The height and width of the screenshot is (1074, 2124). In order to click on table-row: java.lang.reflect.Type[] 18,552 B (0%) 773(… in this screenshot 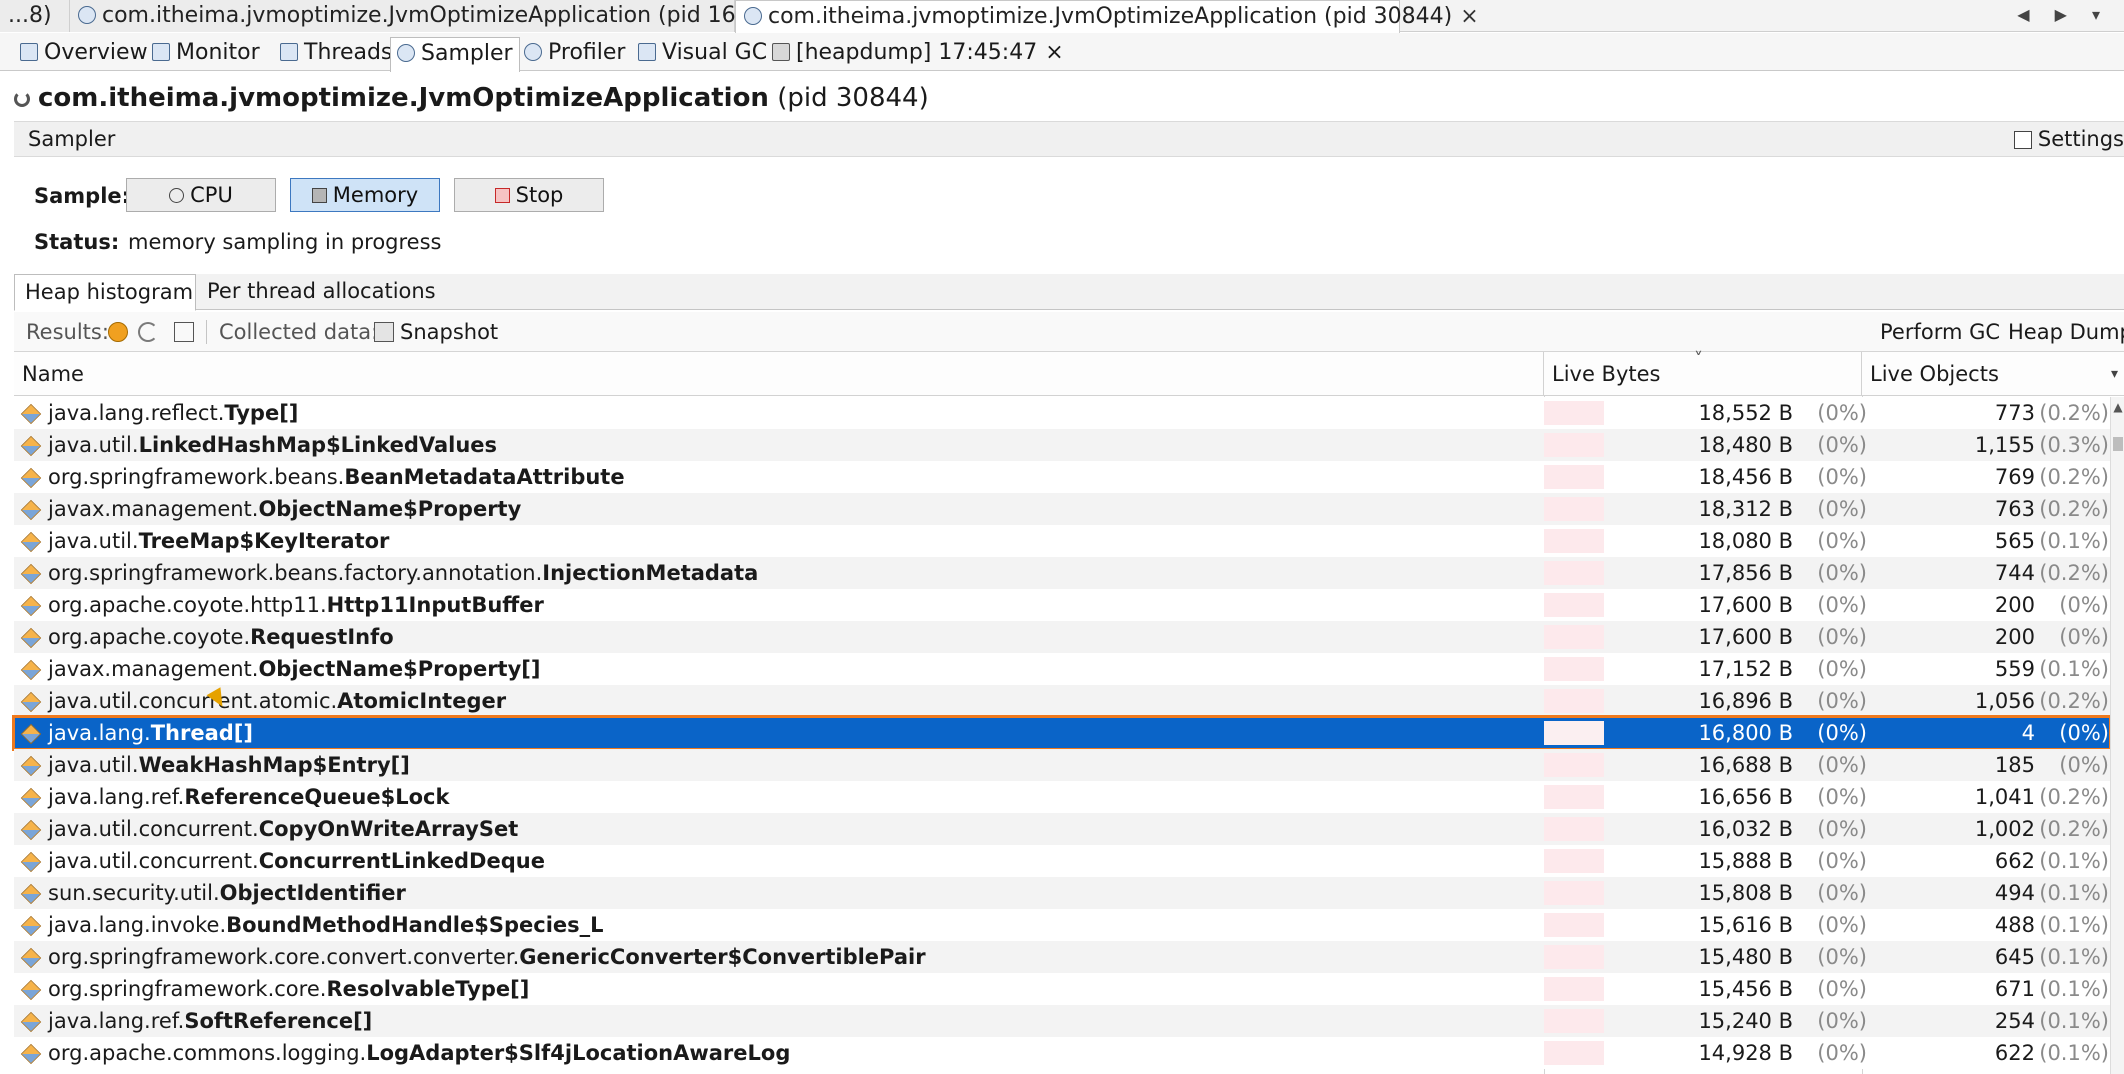, I will do `click(1062, 413)`.